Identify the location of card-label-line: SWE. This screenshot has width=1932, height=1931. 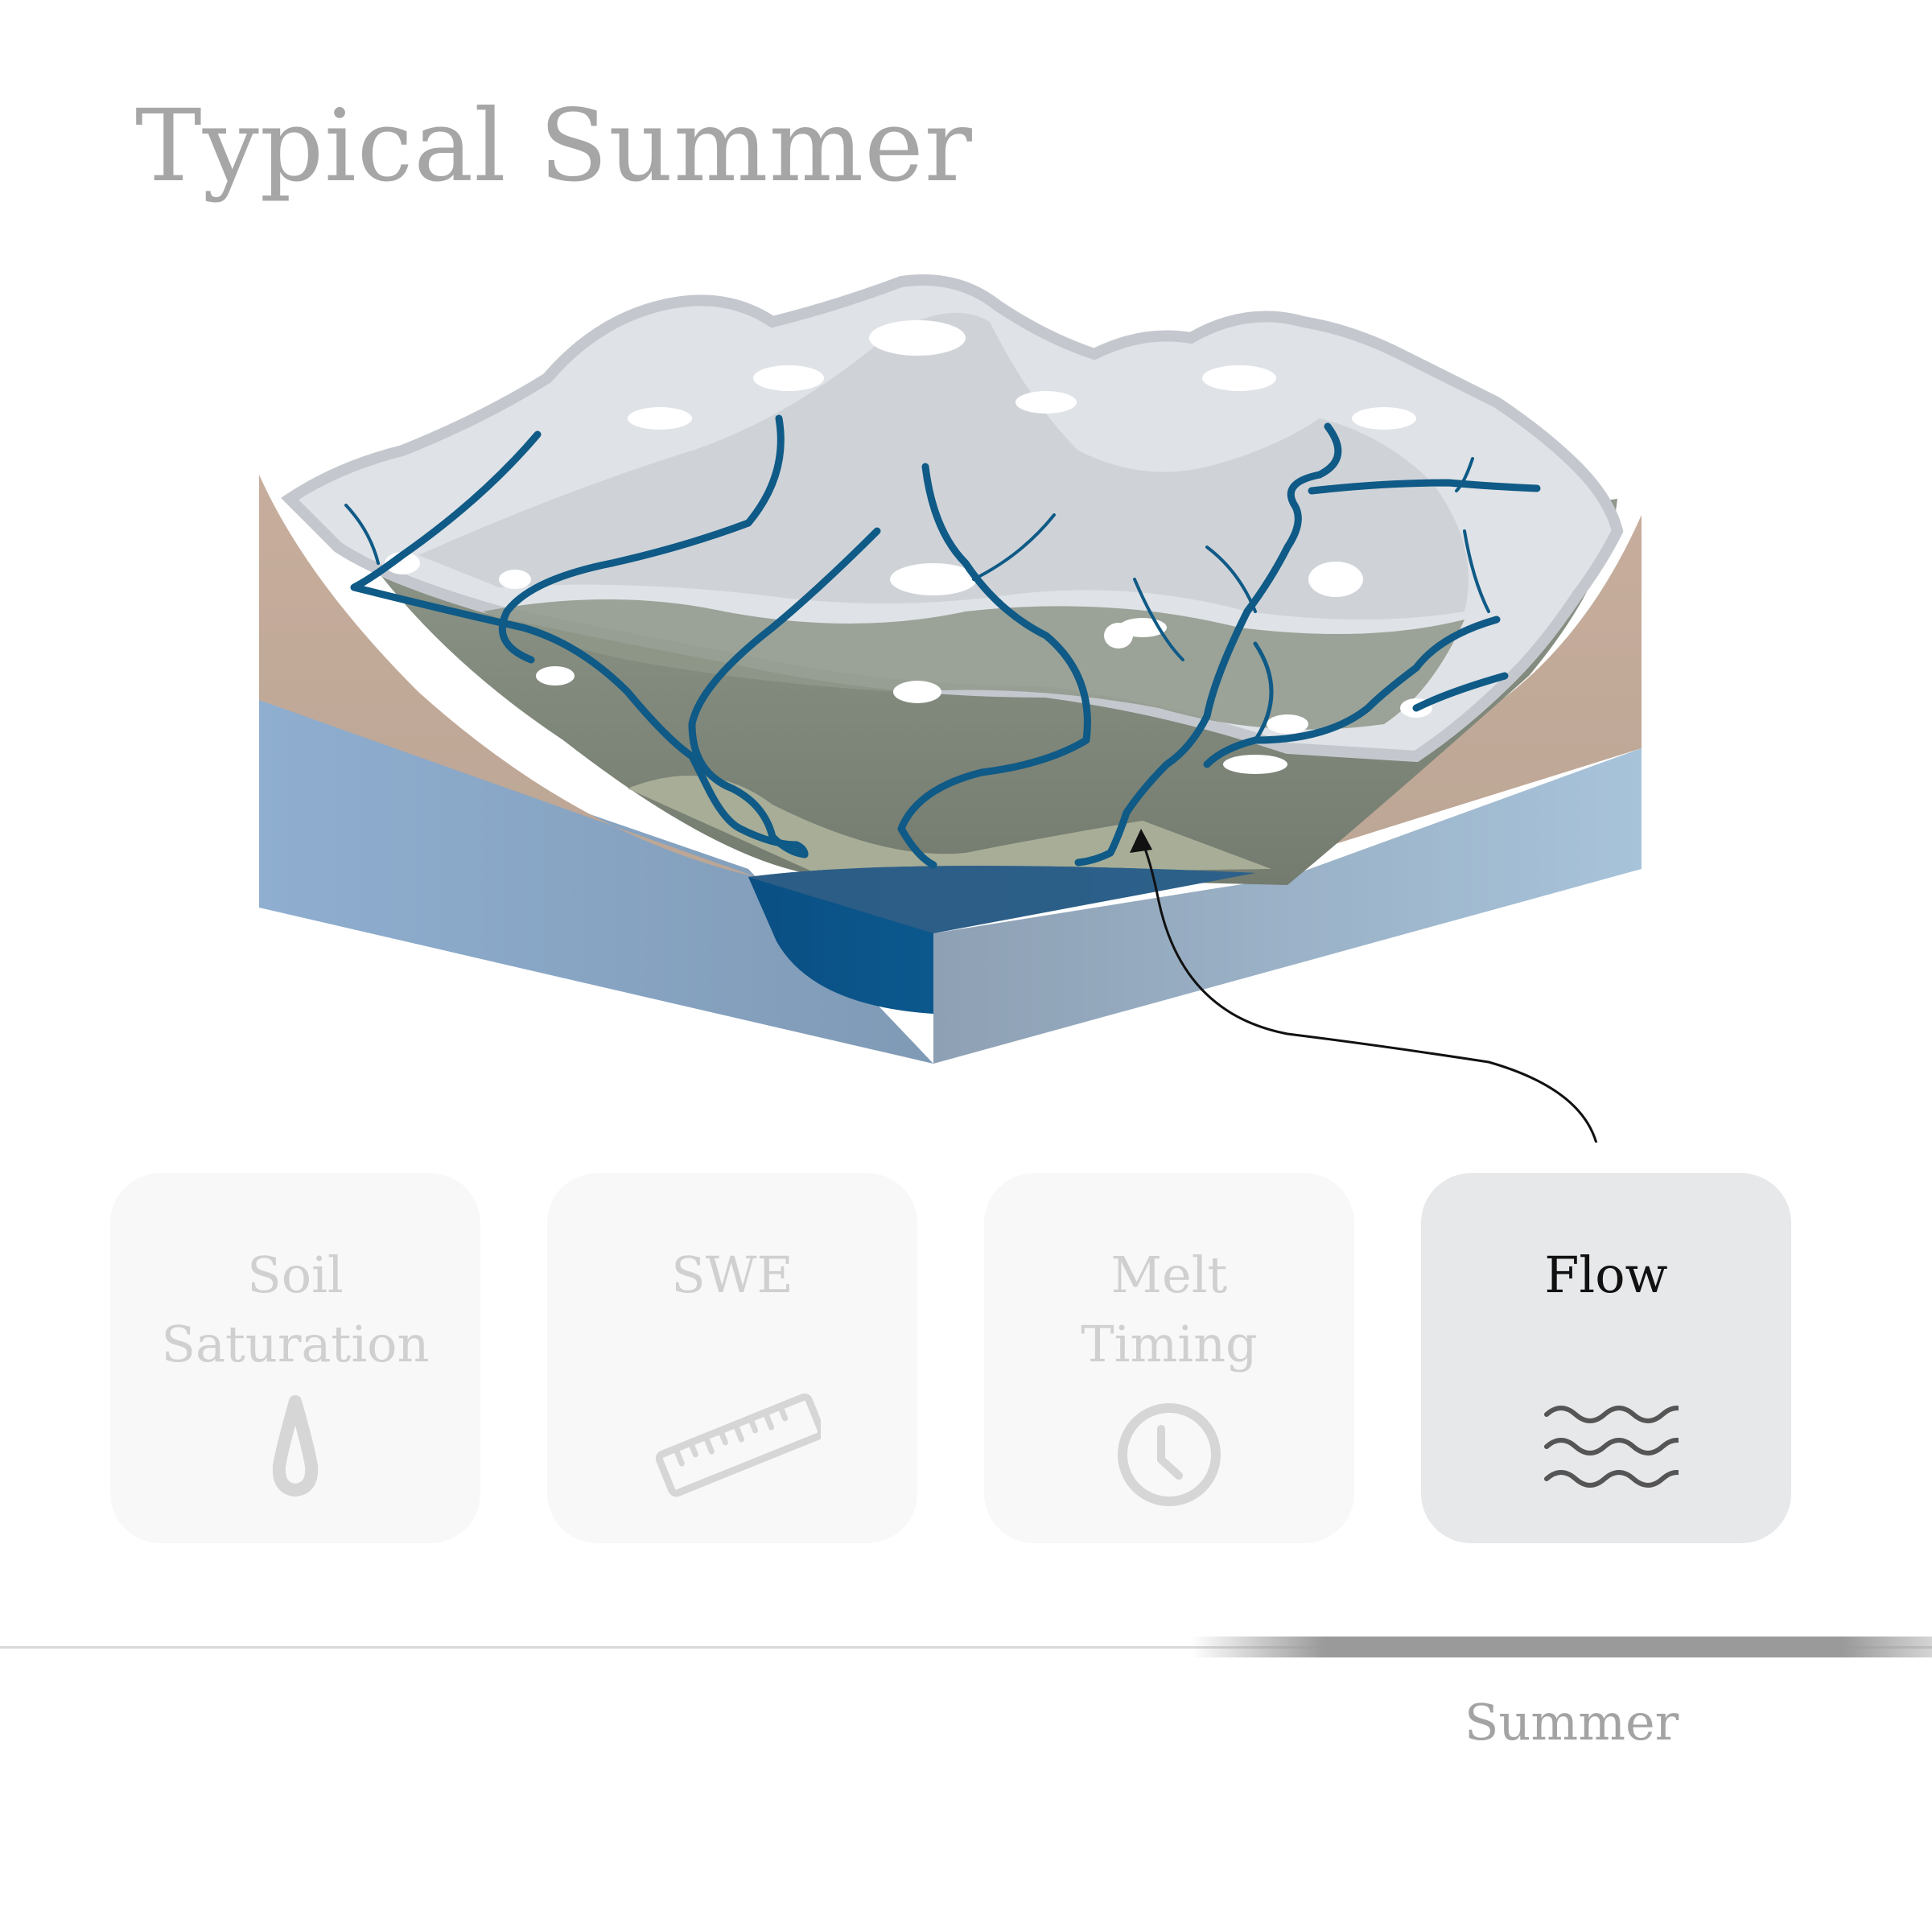
(732, 1274).